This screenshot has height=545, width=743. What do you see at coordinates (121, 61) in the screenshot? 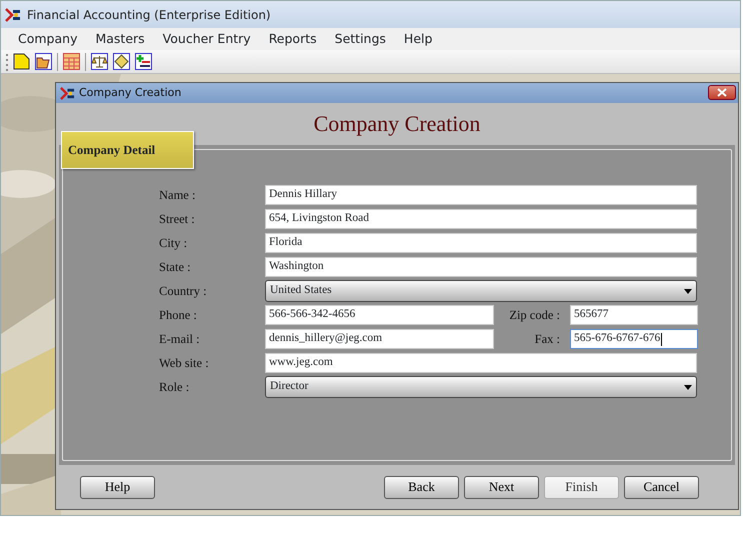
I see `note-icon` at bounding box center [121, 61].